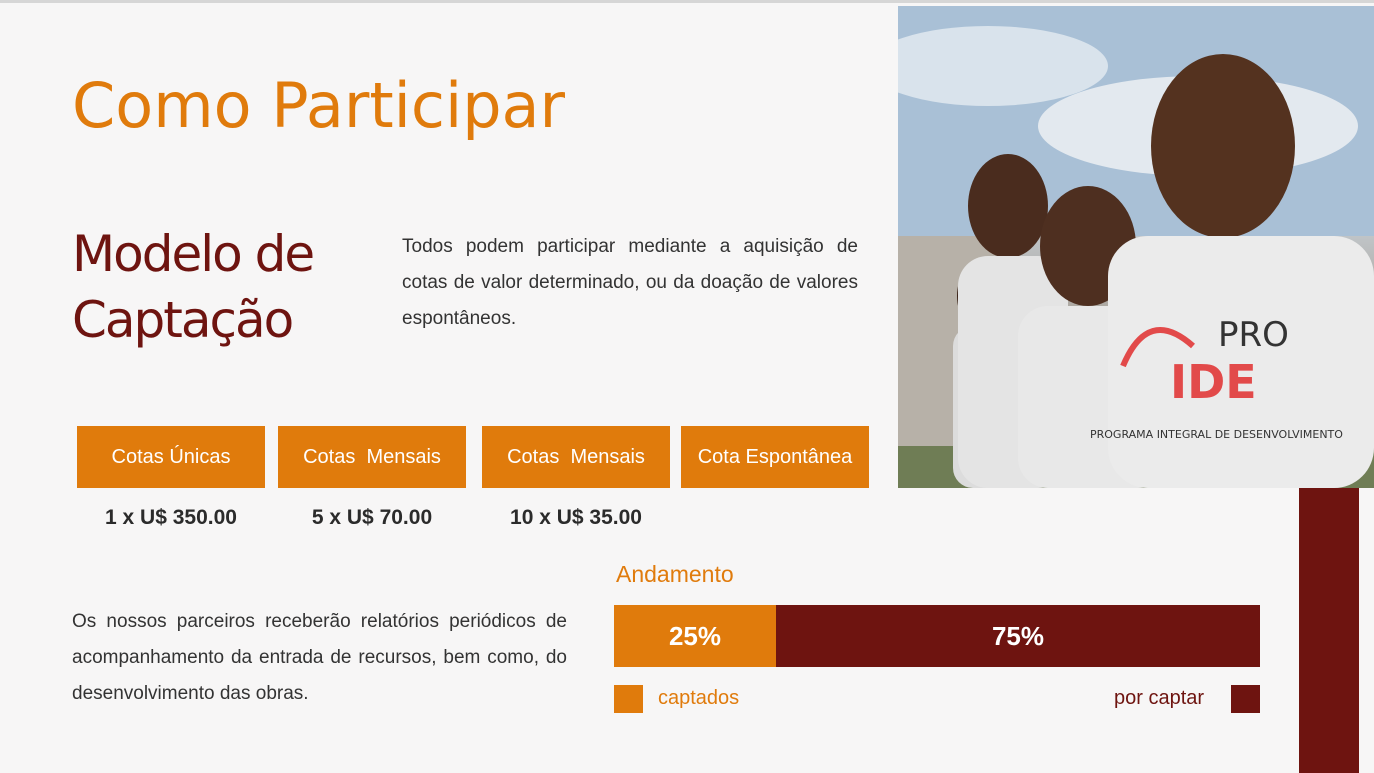 The image size is (1374, 773). What do you see at coordinates (675, 574) in the screenshot?
I see `progress-title: Andamento` at bounding box center [675, 574].